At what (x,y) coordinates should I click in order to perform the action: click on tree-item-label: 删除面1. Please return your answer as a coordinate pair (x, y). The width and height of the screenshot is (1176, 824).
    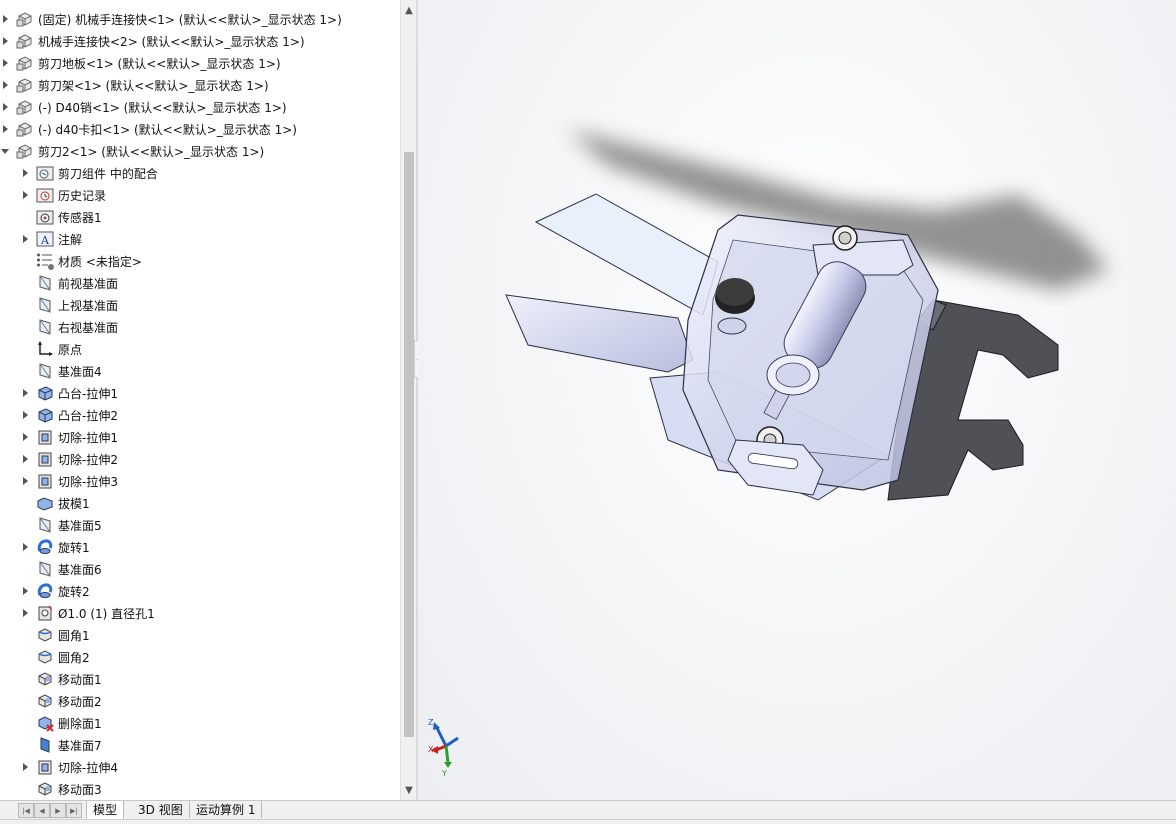
    Looking at the image, I should click on (80, 723).